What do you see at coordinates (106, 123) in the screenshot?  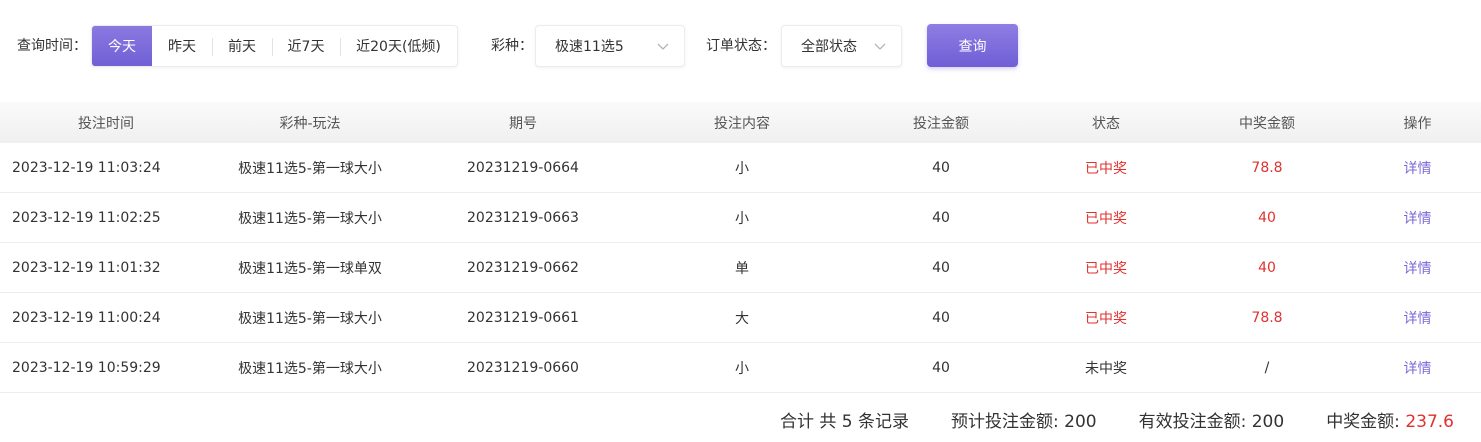 I see `header-bet-time: 投注时间` at bounding box center [106, 123].